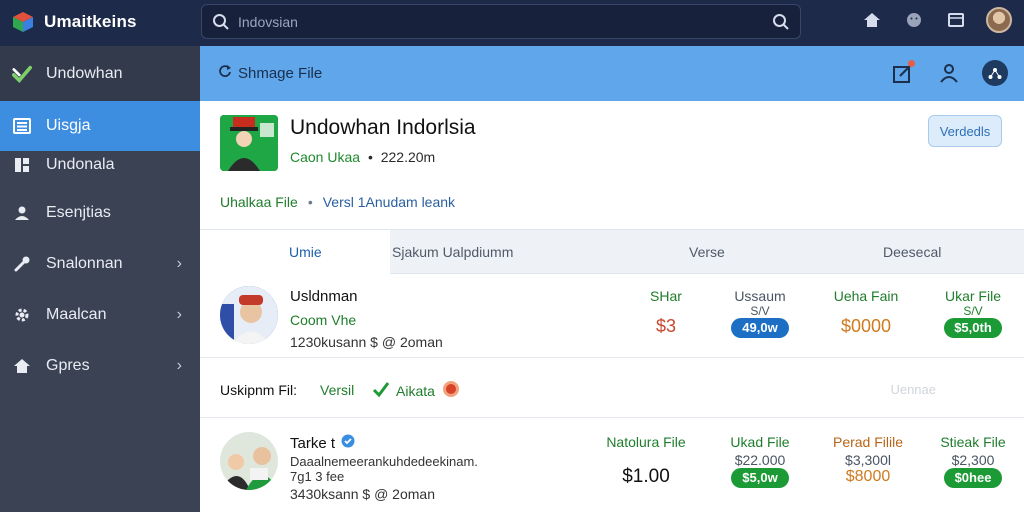  What do you see at coordinates (22, 315) in the screenshot?
I see `gear-icon` at bounding box center [22, 315].